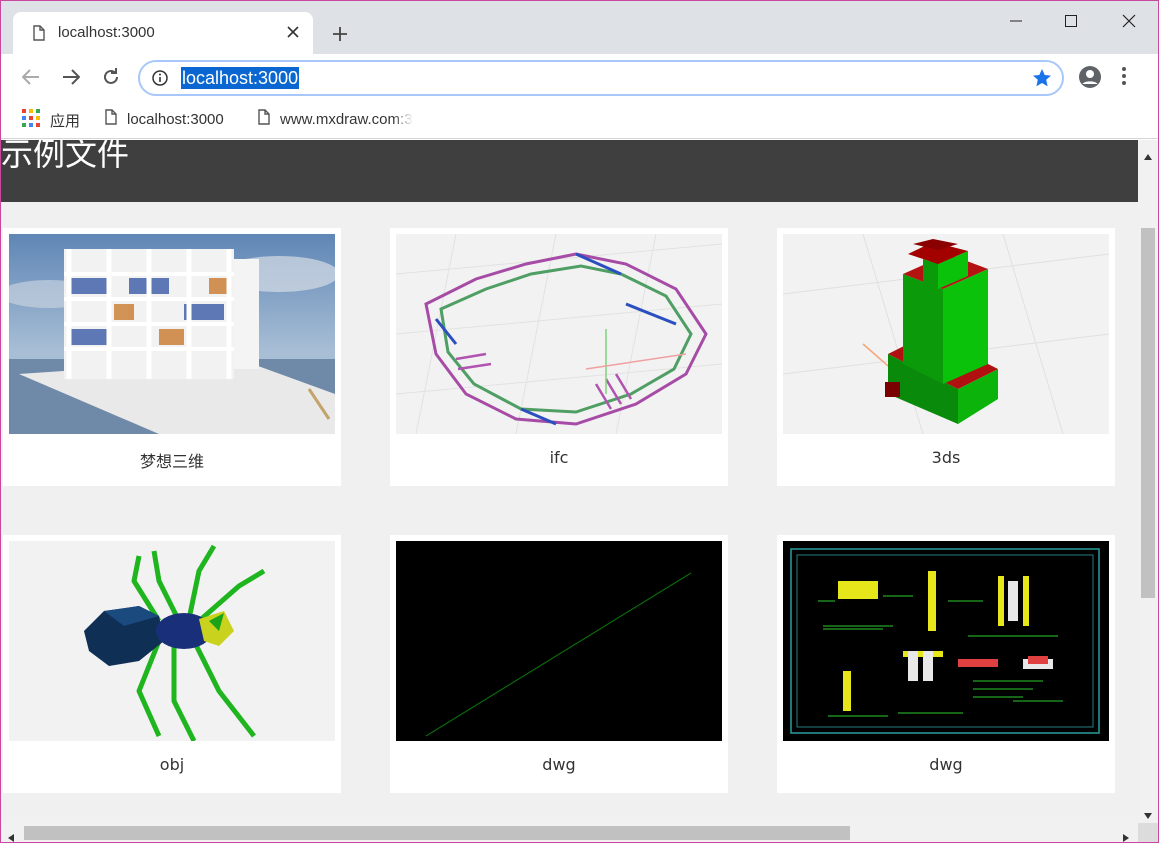 This screenshot has height=843, width=1159. I want to click on maximize-icon, so click(1071, 21).